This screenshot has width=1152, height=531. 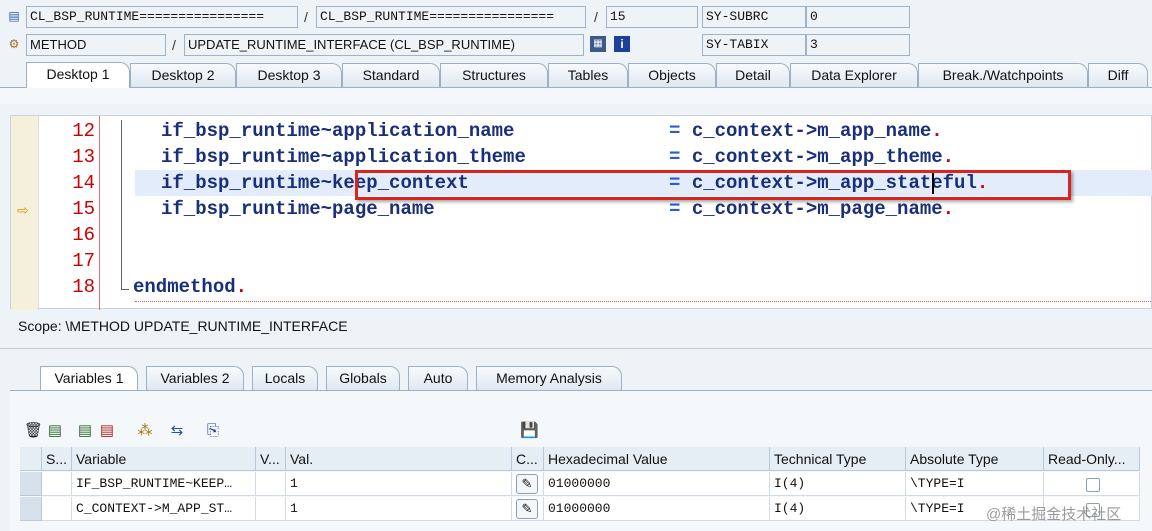 I want to click on line-number: 13, so click(x=83, y=157).